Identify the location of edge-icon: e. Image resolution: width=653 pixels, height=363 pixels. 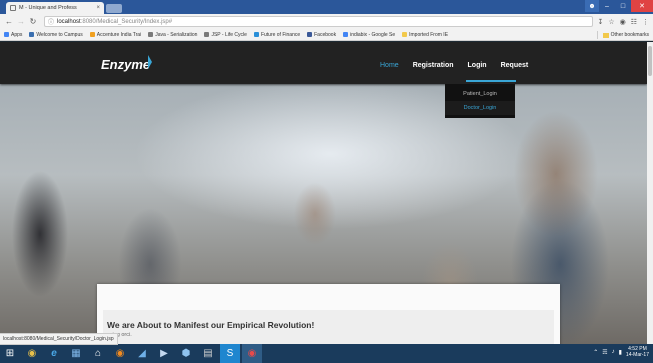
(54, 353).